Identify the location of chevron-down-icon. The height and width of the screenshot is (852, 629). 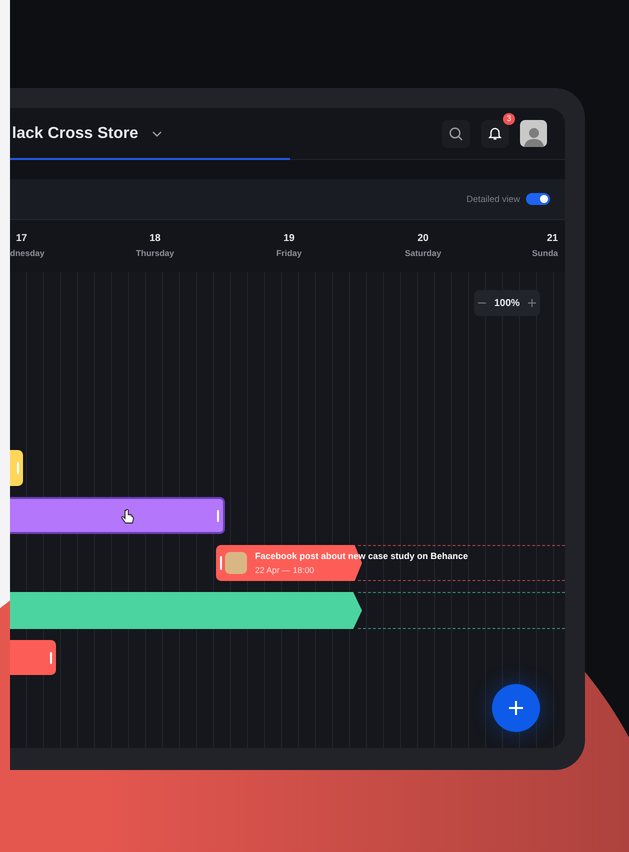
(157, 133).